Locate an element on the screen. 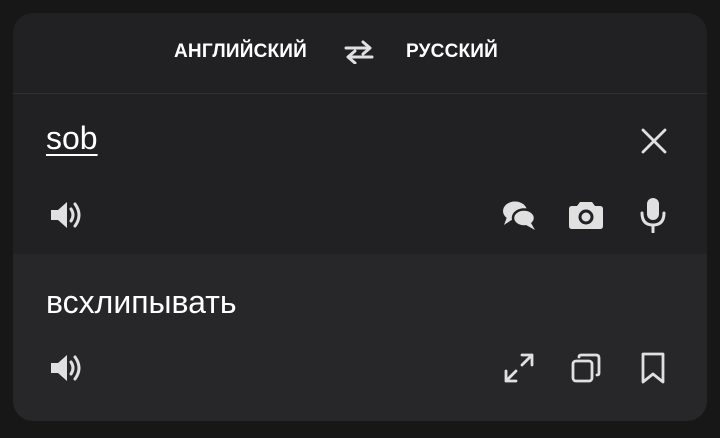 The image size is (720, 438). bookmark-button is located at coordinates (653, 368).